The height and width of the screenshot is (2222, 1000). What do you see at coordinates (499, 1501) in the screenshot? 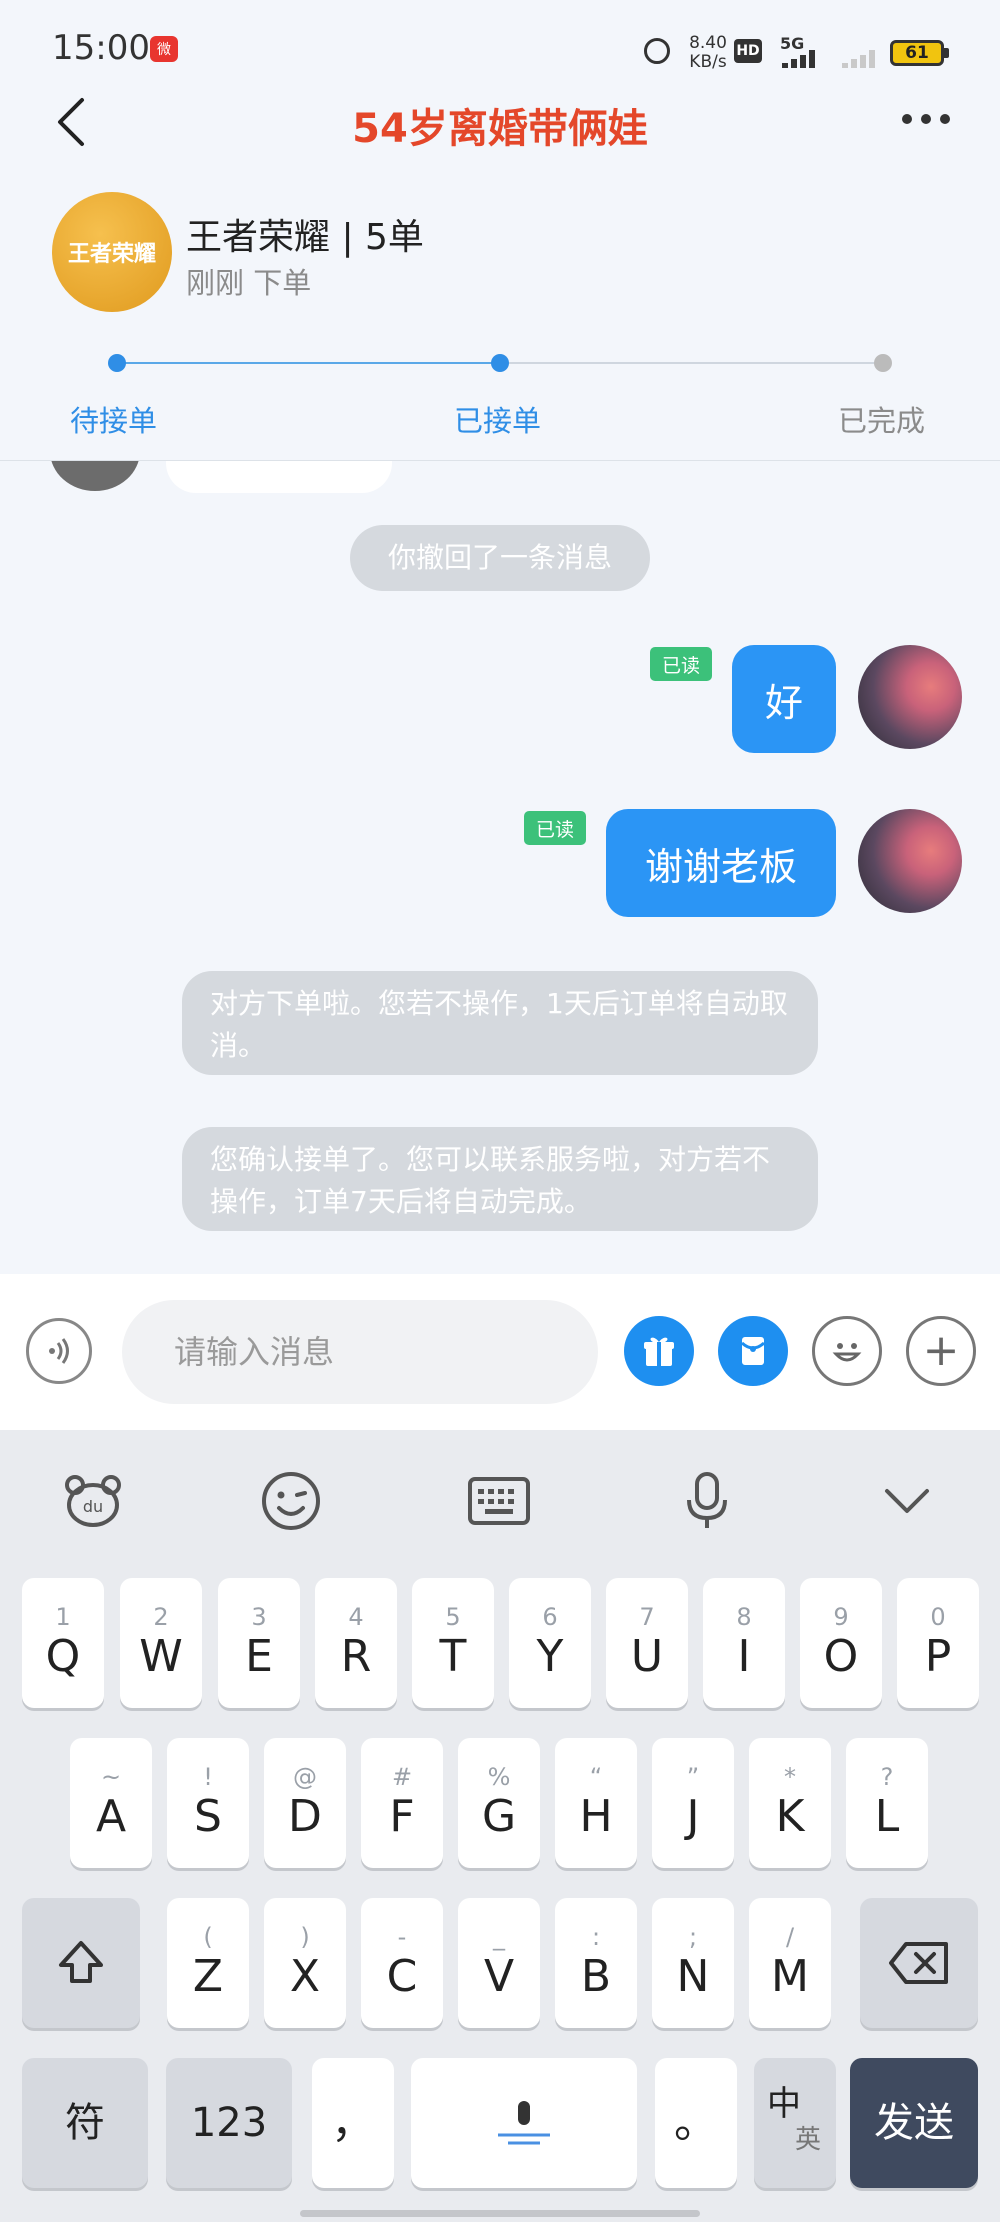
I see `keyboard-layout-icon` at bounding box center [499, 1501].